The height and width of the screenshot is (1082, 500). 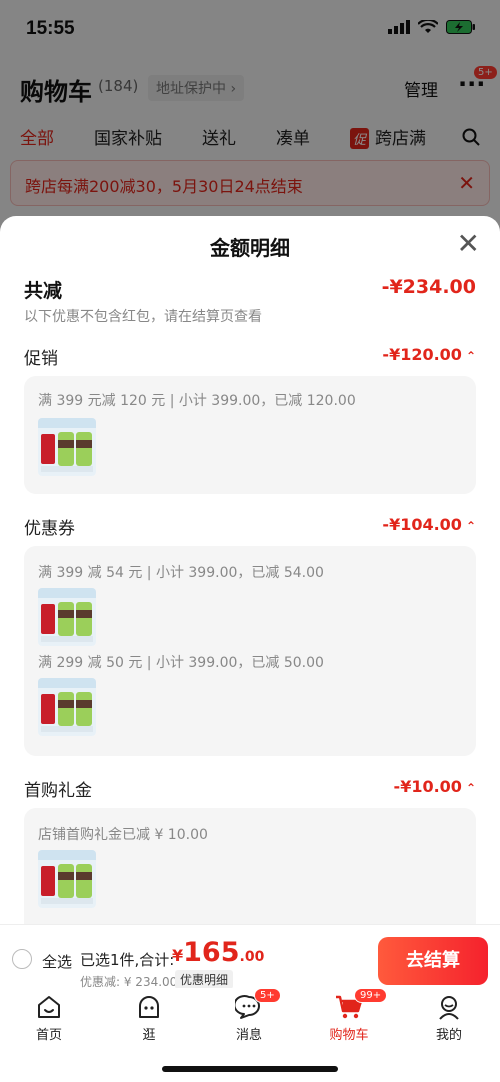 What do you see at coordinates (49, 1007) in the screenshot?
I see `home-face-icon` at bounding box center [49, 1007].